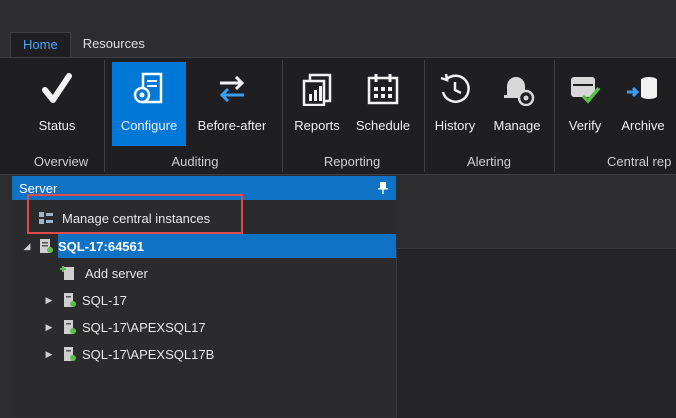 The image size is (676, 418). I want to click on history-button: History, so click(455, 104).